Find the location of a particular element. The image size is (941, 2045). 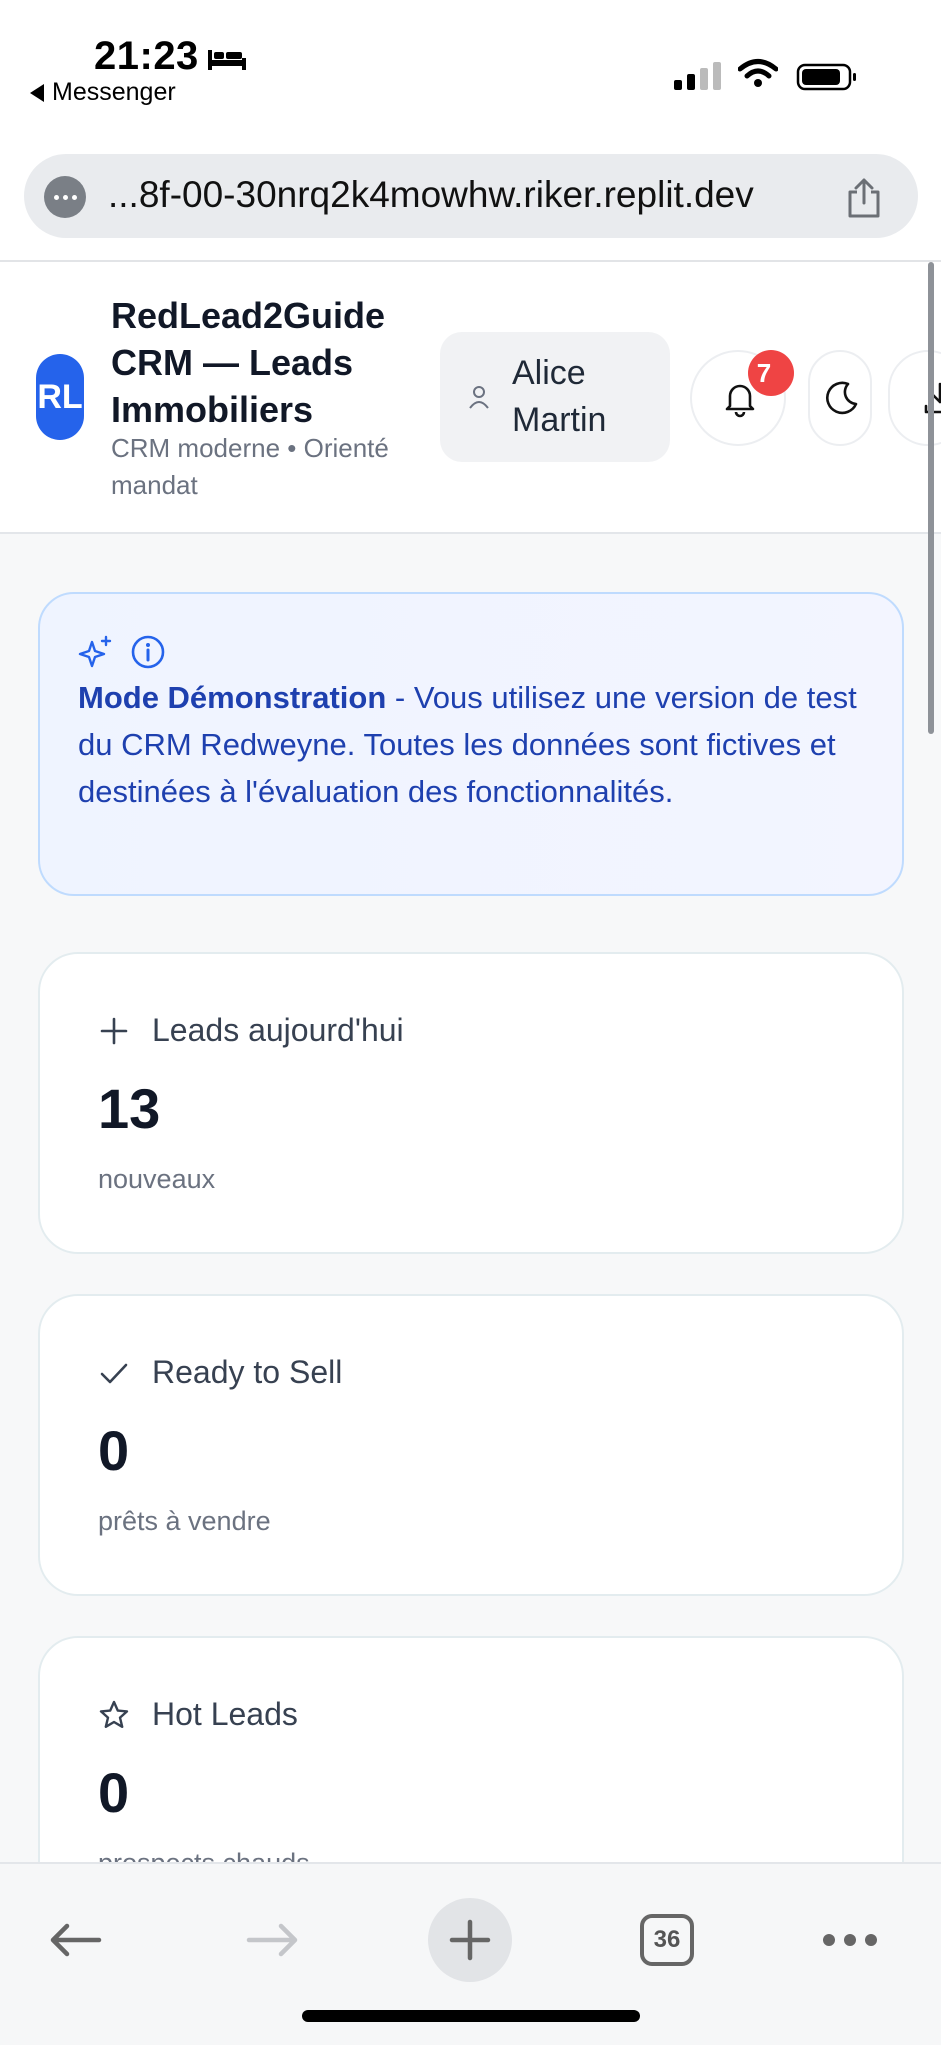

tabs-button: 36 is located at coordinates (667, 1940).